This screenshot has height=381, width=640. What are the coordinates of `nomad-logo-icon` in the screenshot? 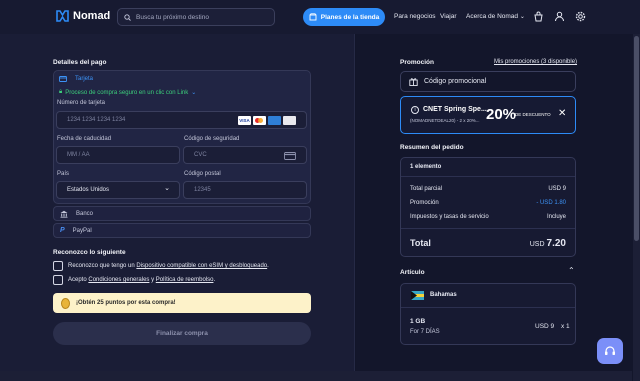 It's located at (62, 16).